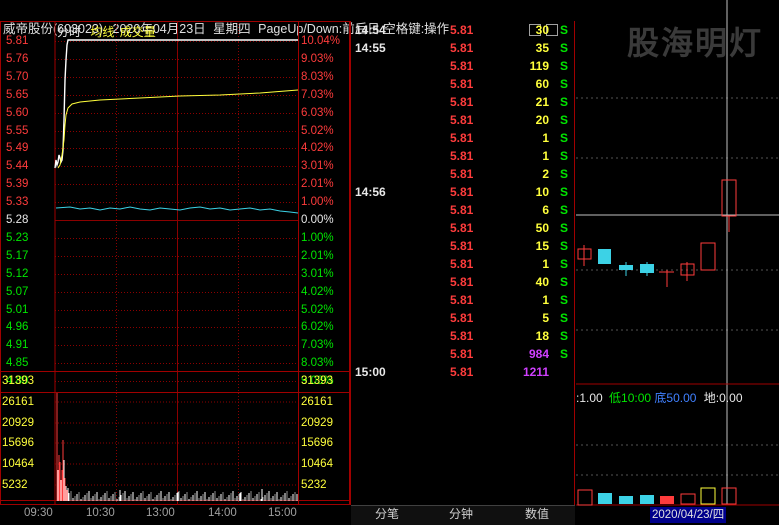  I want to click on tick-volume: 30, so click(542, 30).